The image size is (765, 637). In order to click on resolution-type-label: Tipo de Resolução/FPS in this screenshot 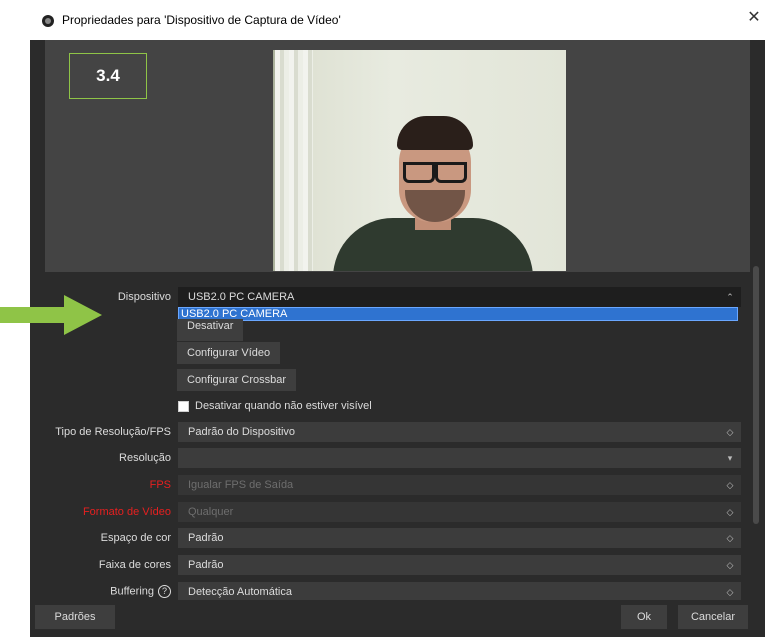, I will do `click(113, 432)`.